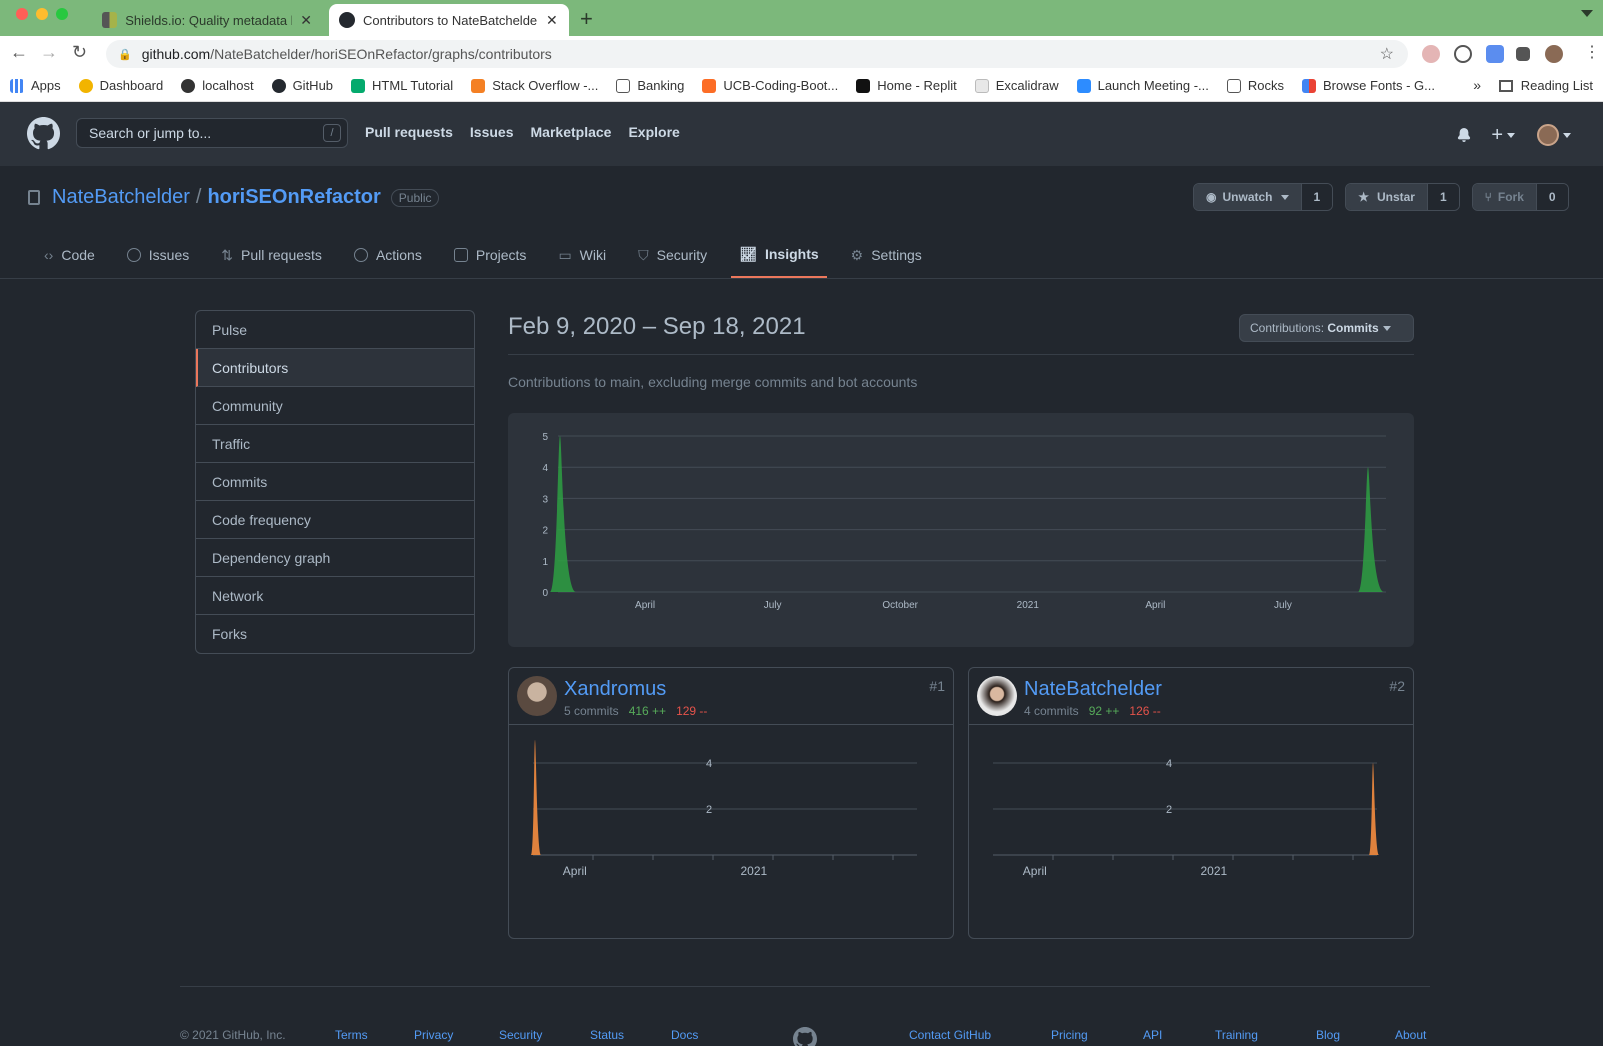 The image size is (1603, 1046). I want to click on extension-circle-icon, so click(1463, 54).